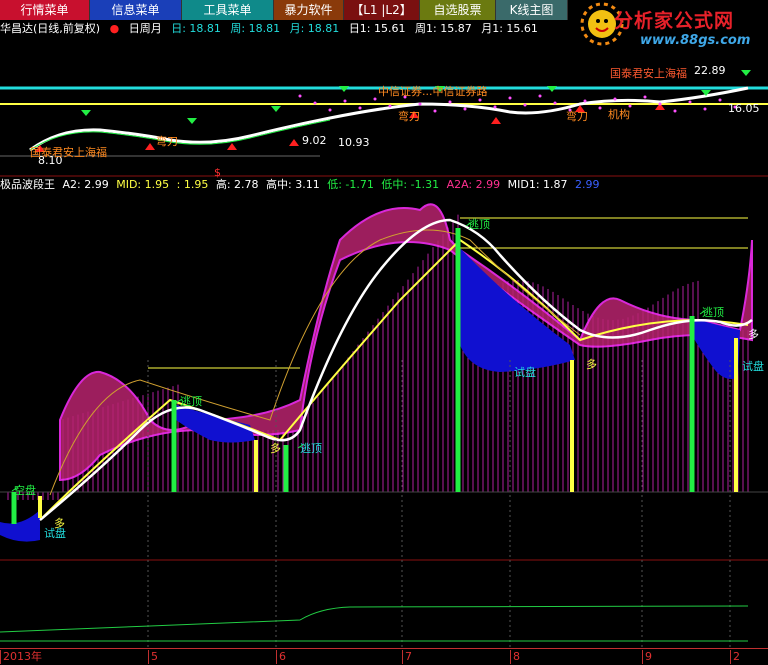 This screenshot has height=665, width=768. I want to click on long-label-3: 多, so click(591, 364).